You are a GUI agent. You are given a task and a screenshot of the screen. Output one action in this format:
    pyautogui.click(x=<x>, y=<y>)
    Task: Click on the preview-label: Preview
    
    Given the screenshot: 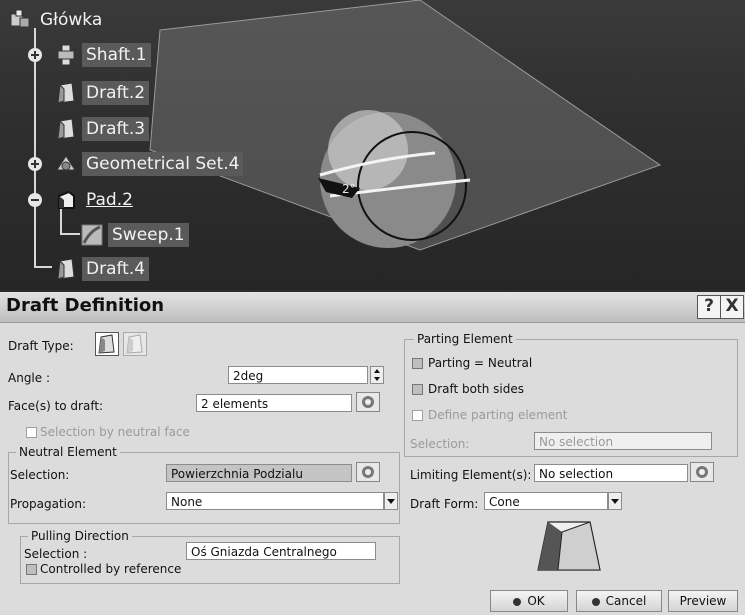 What is the action you would take?
    pyautogui.click(x=703, y=601)
    